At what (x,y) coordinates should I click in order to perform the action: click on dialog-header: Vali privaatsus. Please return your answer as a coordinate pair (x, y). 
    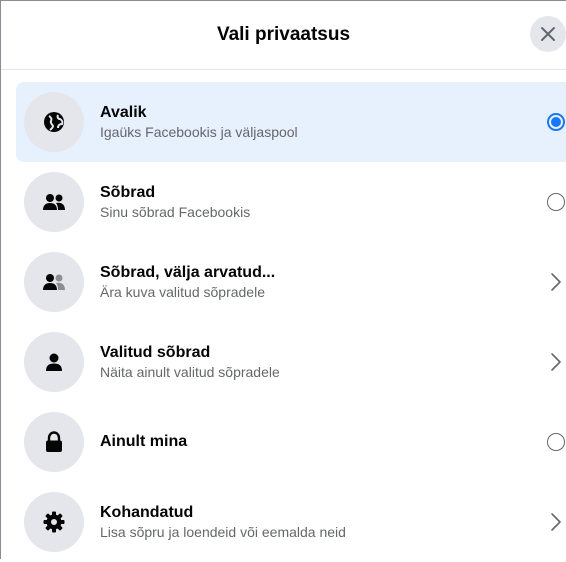
    Looking at the image, I should click on (283, 35).